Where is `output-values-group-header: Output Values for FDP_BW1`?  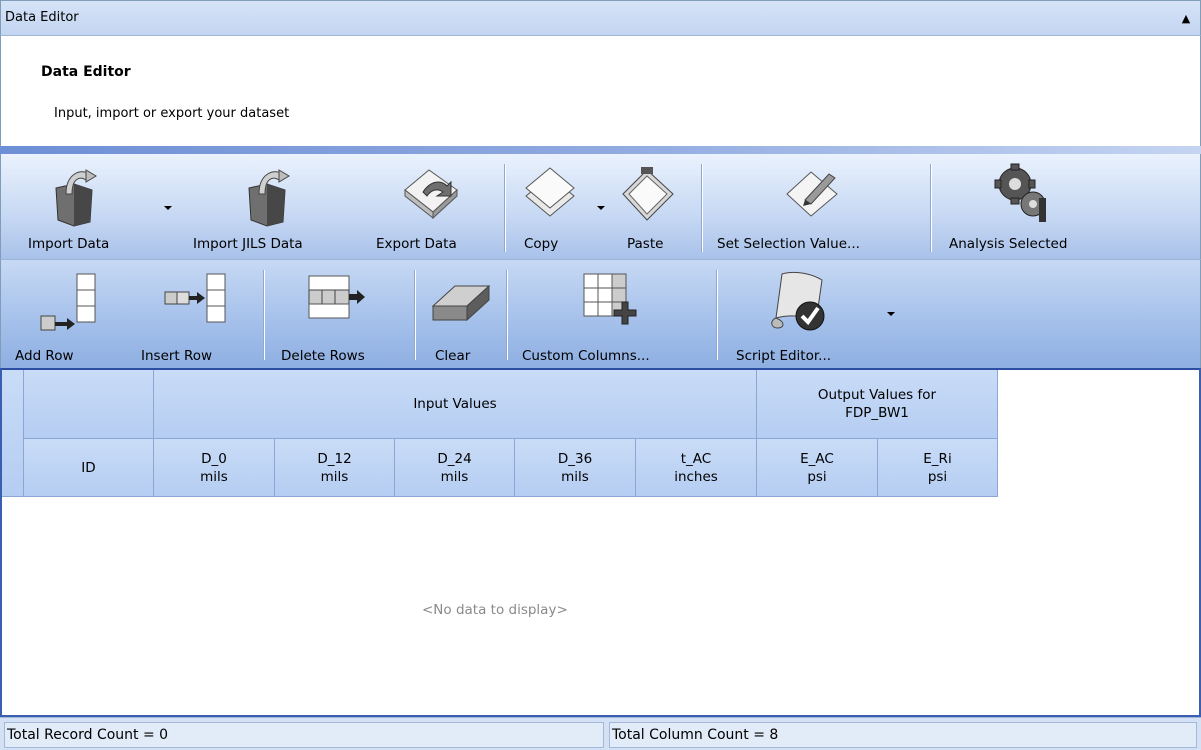
output-values-group-header: Output Values for FDP_BW1 is located at coordinates (877, 404).